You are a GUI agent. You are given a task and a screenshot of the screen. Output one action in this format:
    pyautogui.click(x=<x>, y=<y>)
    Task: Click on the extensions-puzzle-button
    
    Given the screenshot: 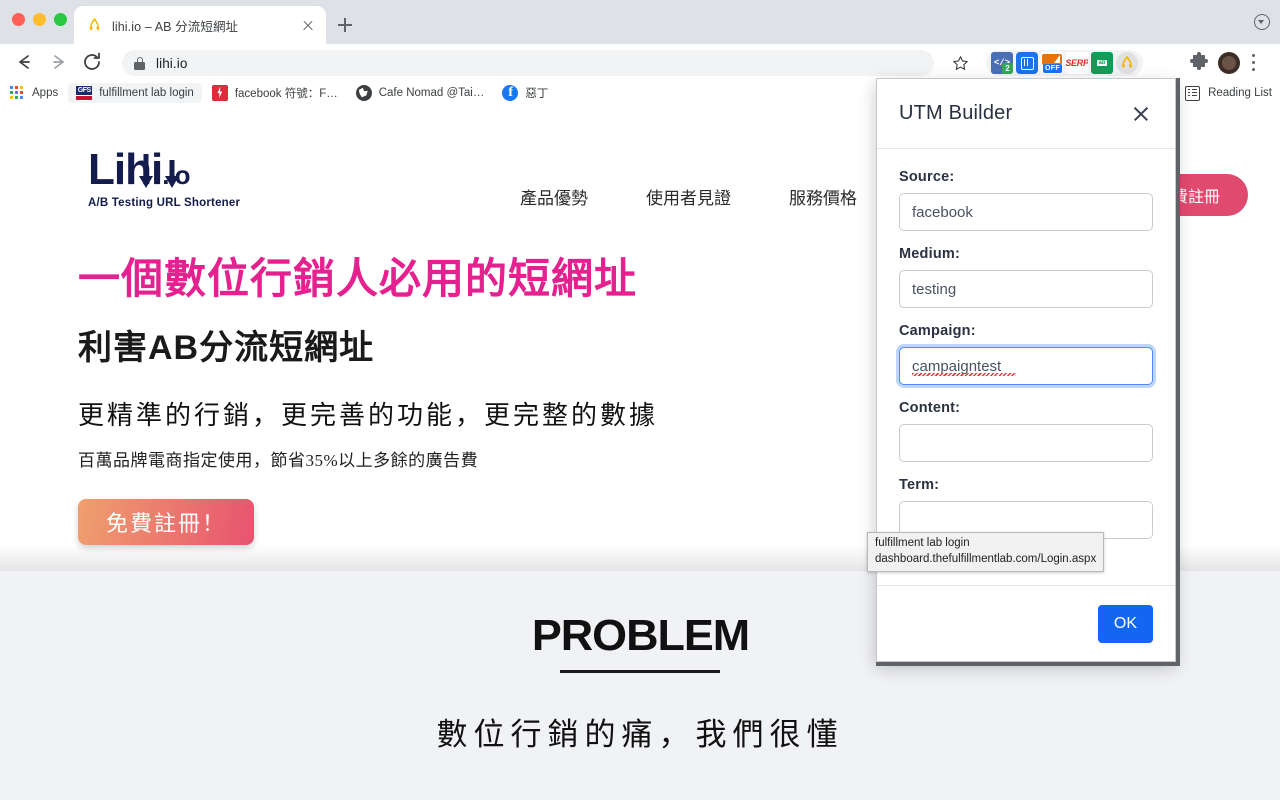 What is the action you would take?
    pyautogui.click(x=1199, y=63)
    